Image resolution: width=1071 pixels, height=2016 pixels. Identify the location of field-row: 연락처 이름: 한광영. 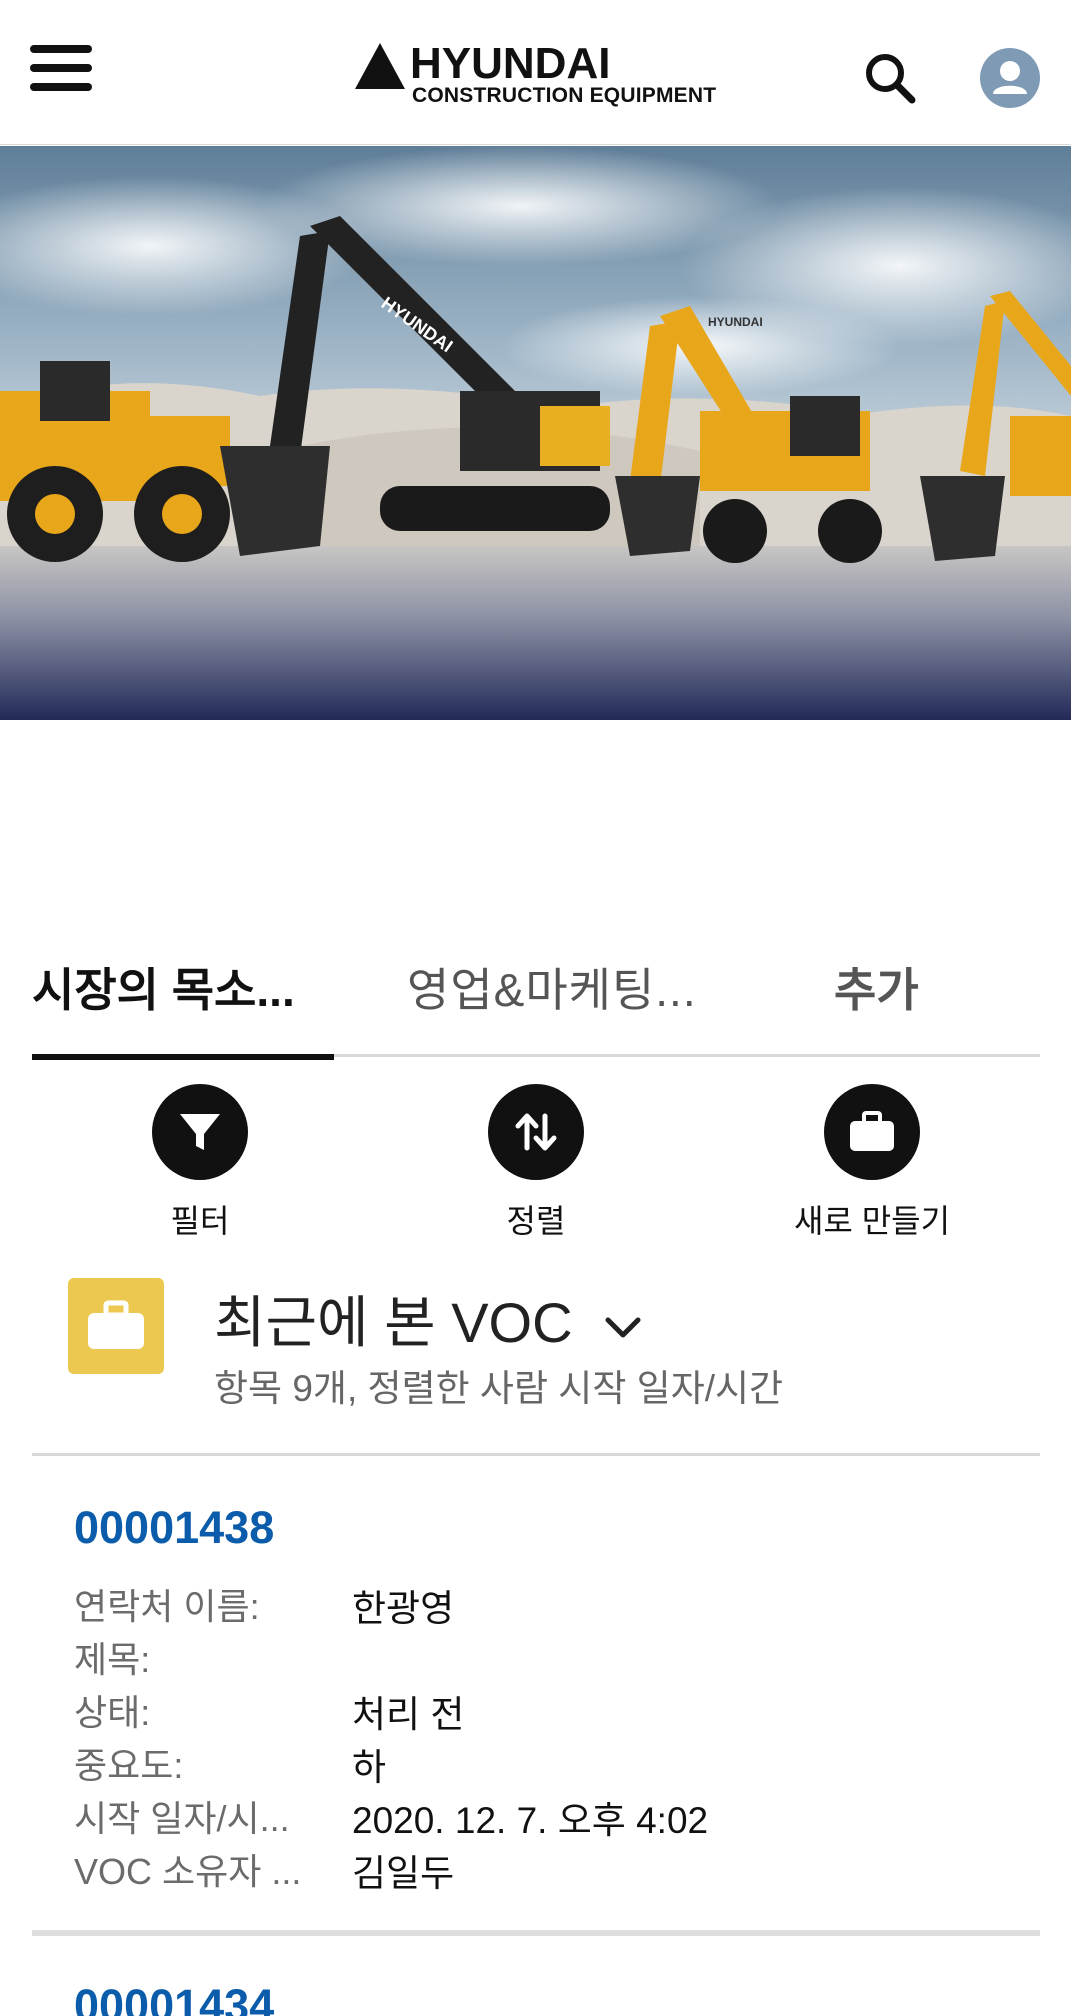
(549, 1604).